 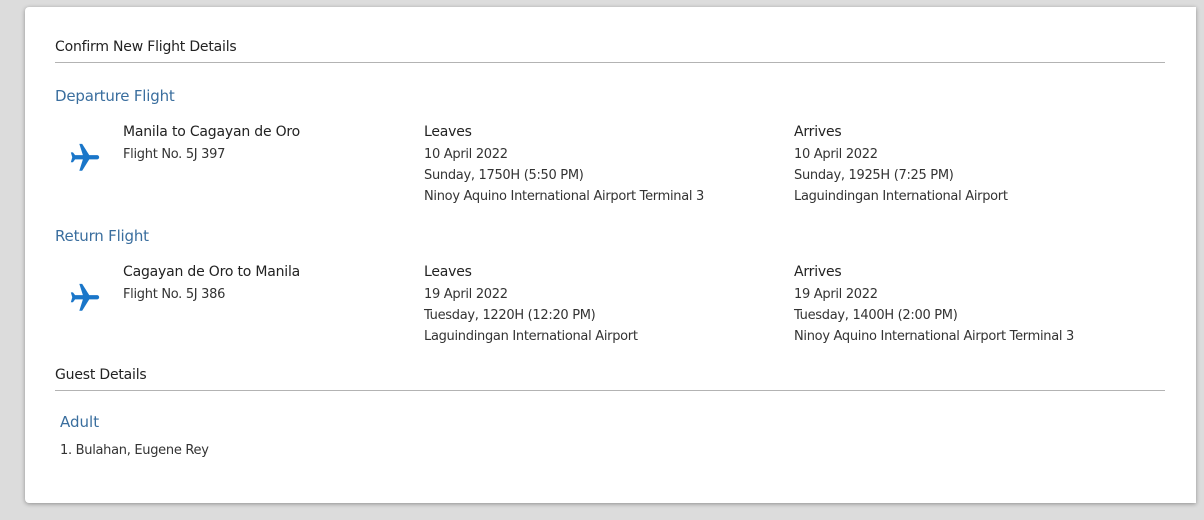 I want to click on guest-divider, so click(x=610, y=390).